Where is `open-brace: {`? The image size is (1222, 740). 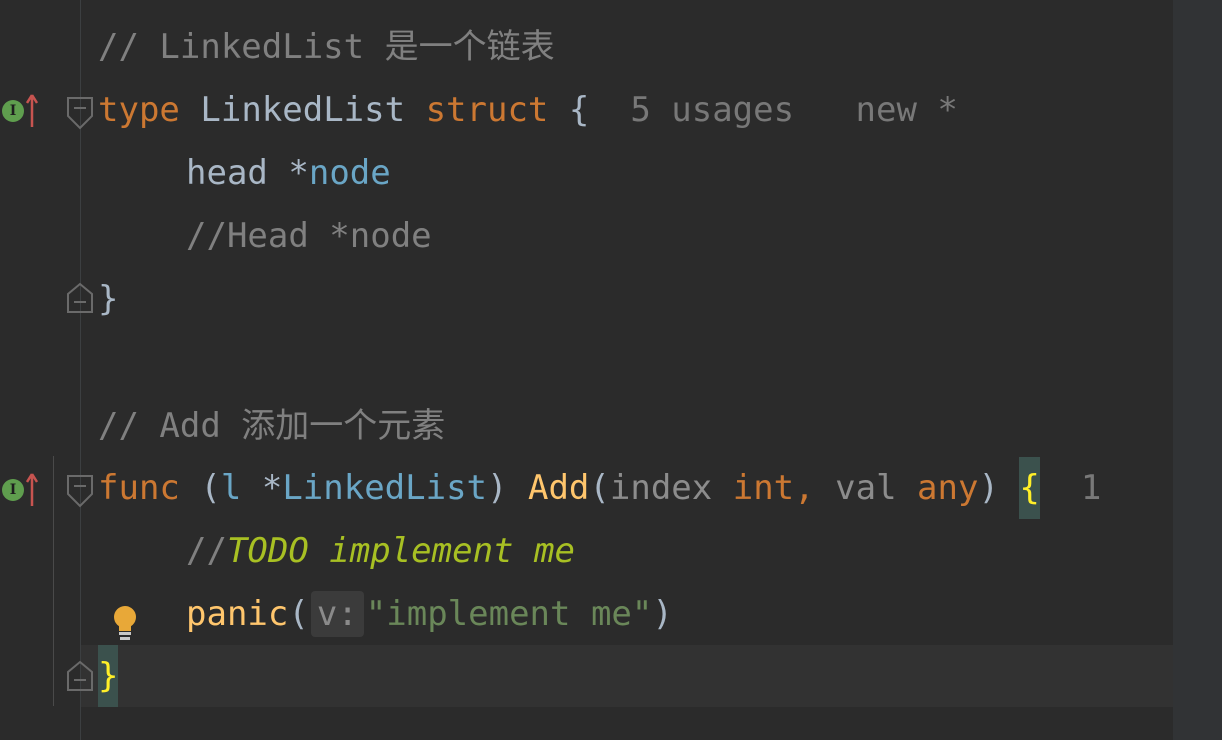 open-brace: { is located at coordinates (579, 110).